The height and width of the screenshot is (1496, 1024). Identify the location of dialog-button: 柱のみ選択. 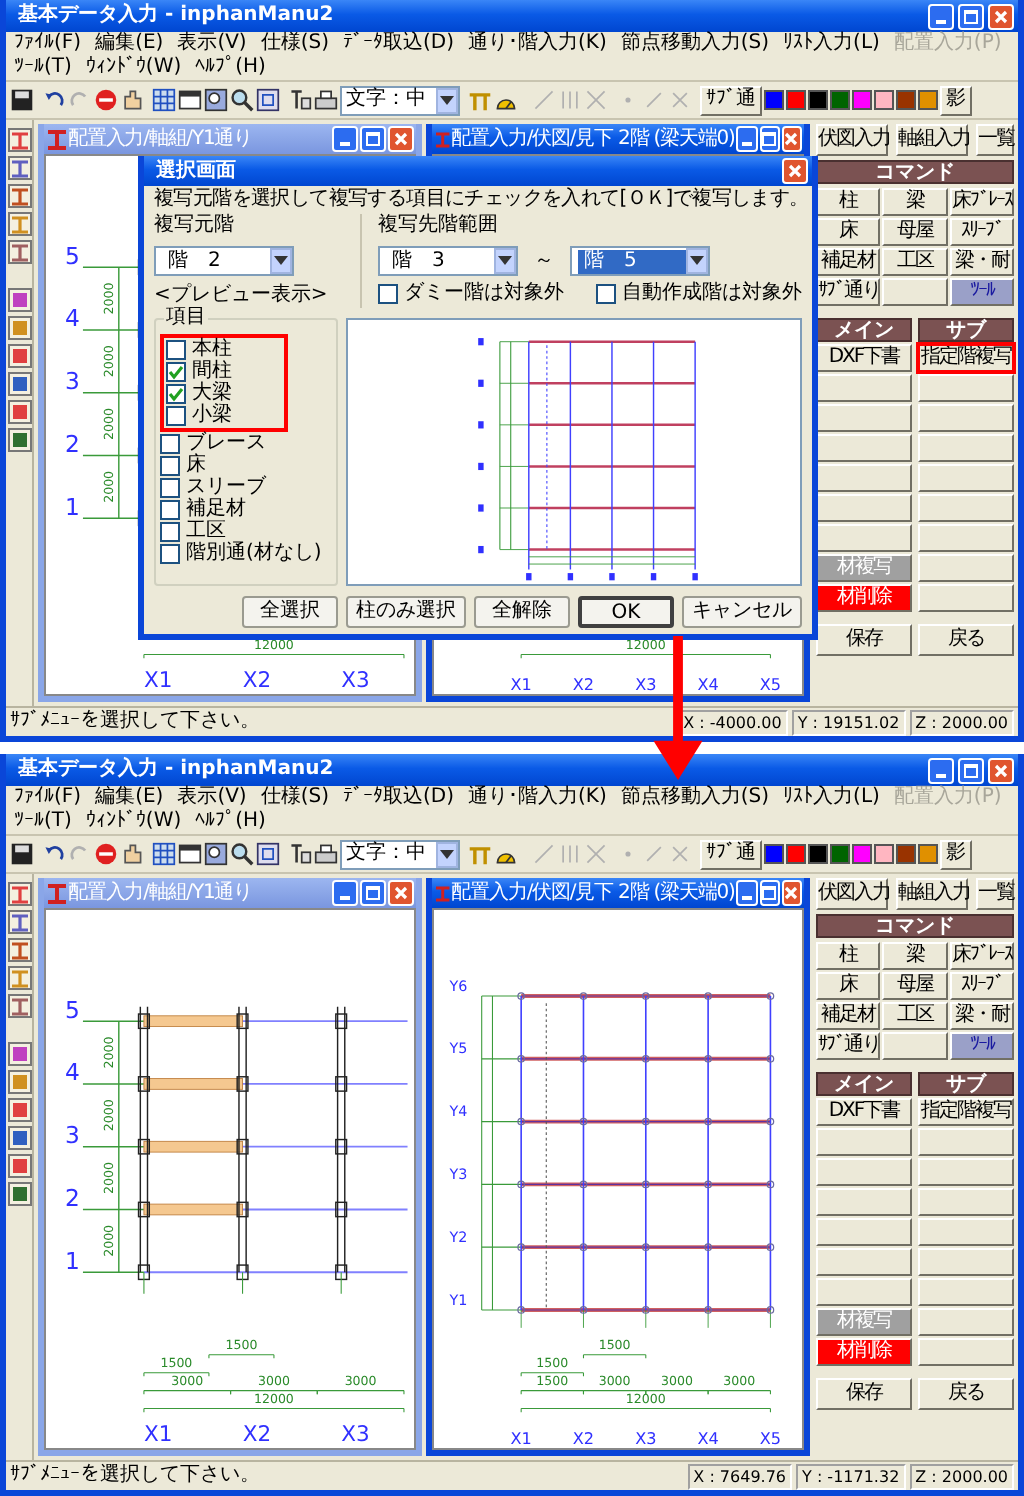
(406, 611).